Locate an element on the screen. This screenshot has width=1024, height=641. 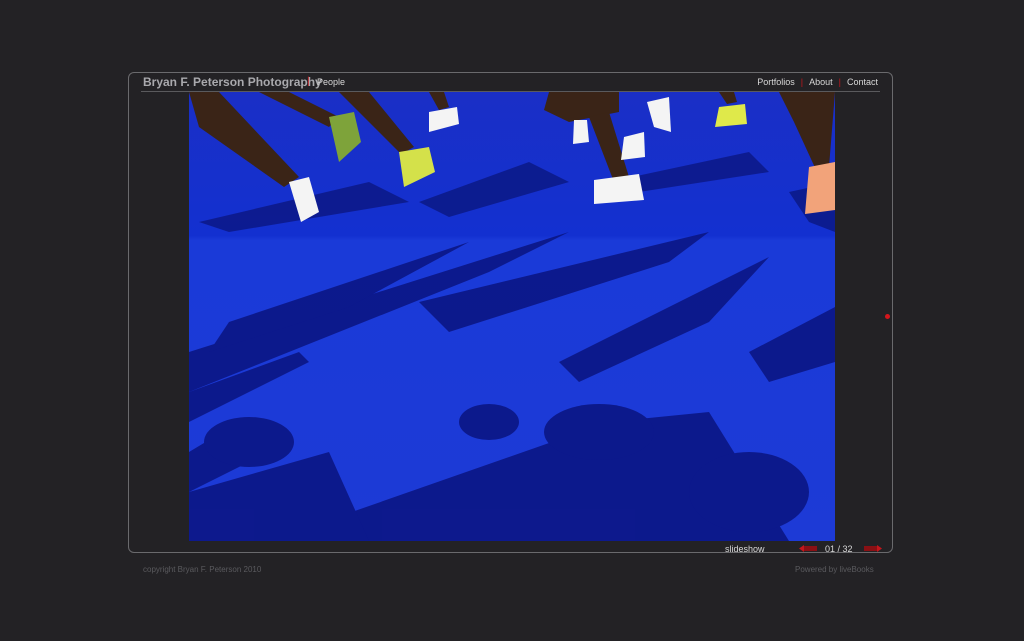
main-nav: Portfolios | About | Contact is located at coordinates (817, 82).